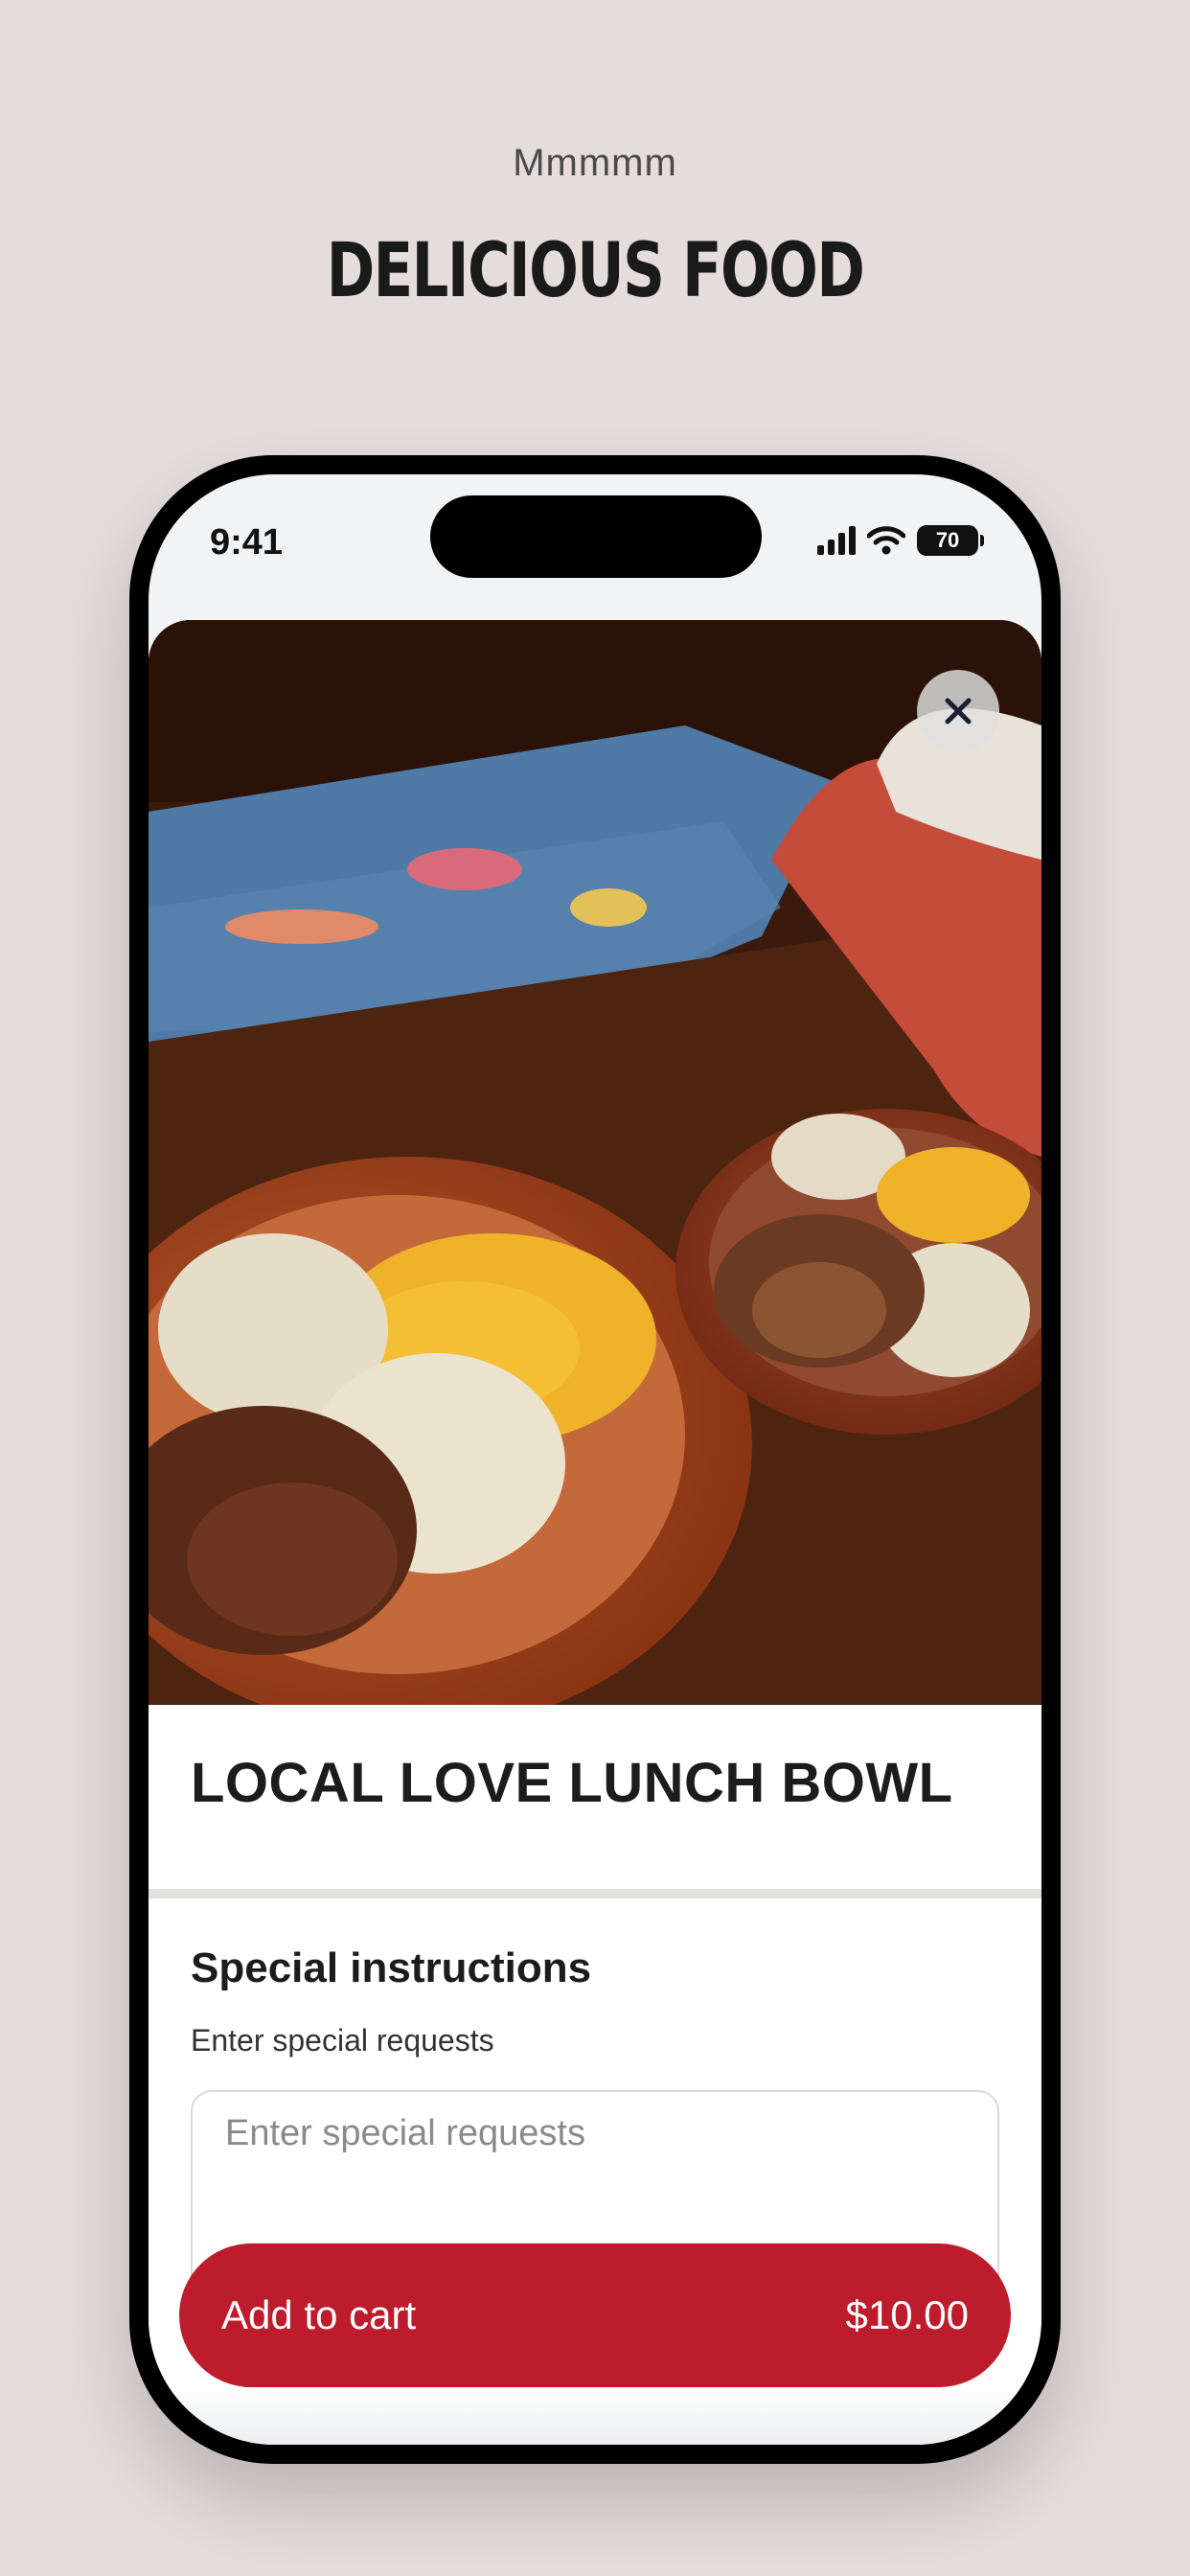 The height and width of the screenshot is (2576, 1190). I want to click on wifi-icon, so click(886, 540).